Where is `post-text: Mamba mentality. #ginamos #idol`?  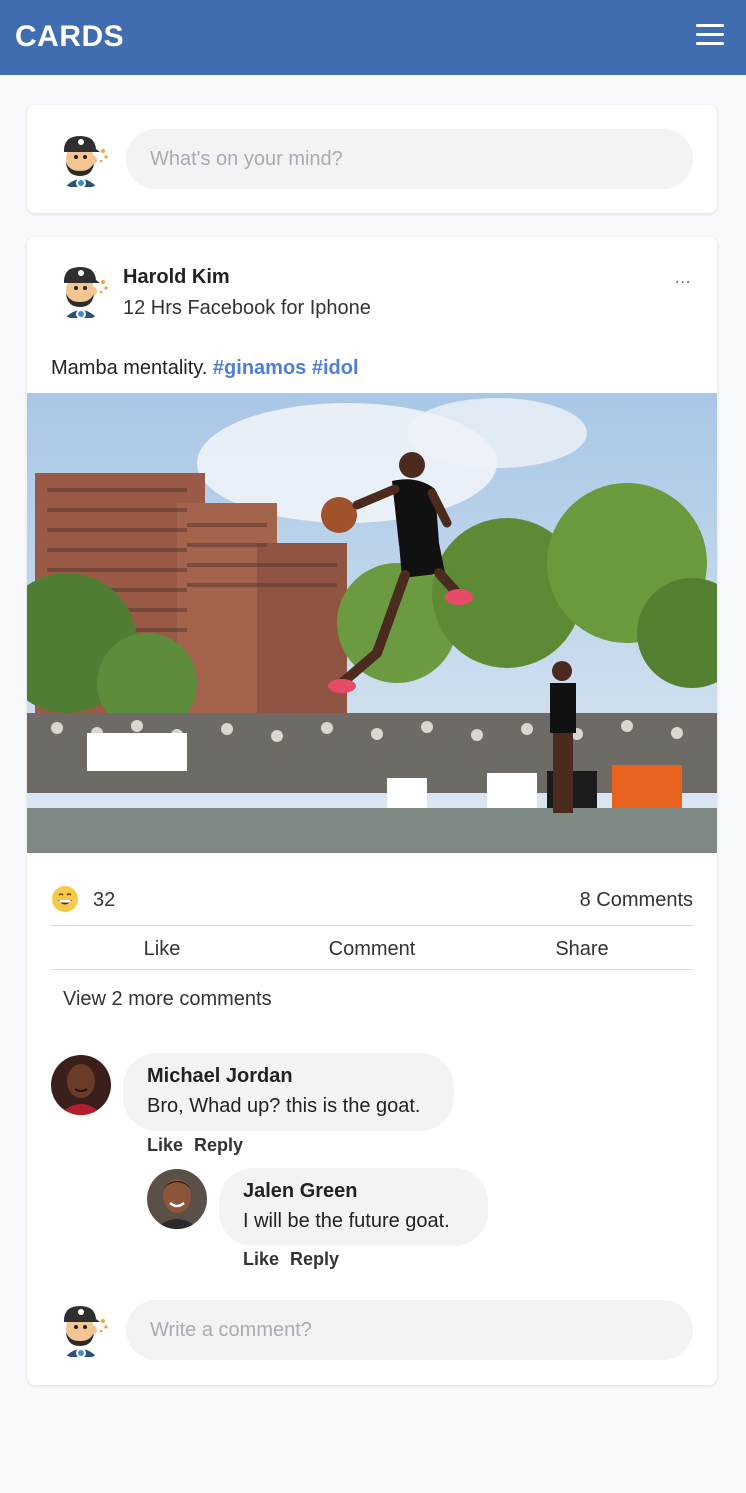
post-text: Mamba mentality. #ginamos #idol is located at coordinates (205, 368).